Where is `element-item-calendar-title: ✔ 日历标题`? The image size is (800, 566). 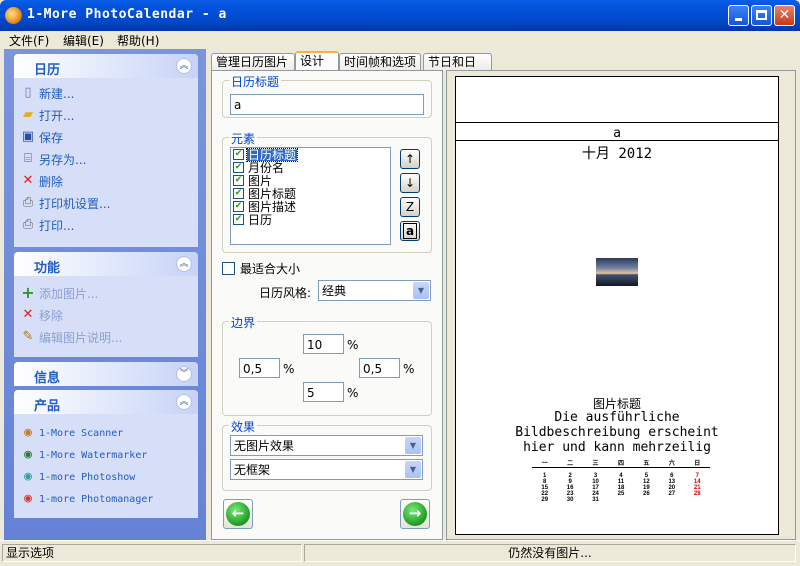 element-item-calendar-title: ✔ 日历标题 is located at coordinates (310, 154).